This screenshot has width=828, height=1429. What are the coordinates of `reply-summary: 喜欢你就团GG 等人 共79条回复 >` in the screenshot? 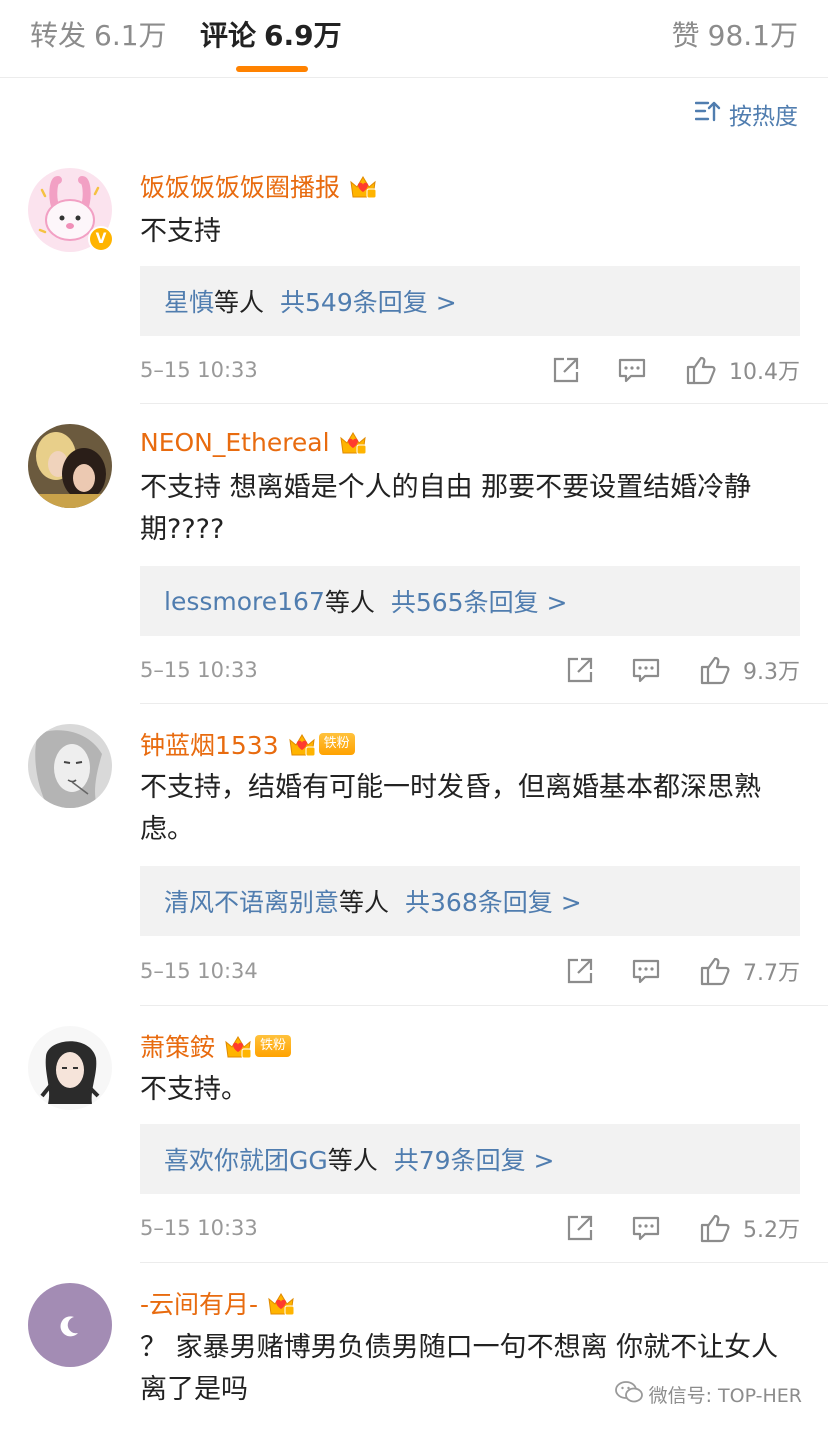 It's located at (470, 1159).